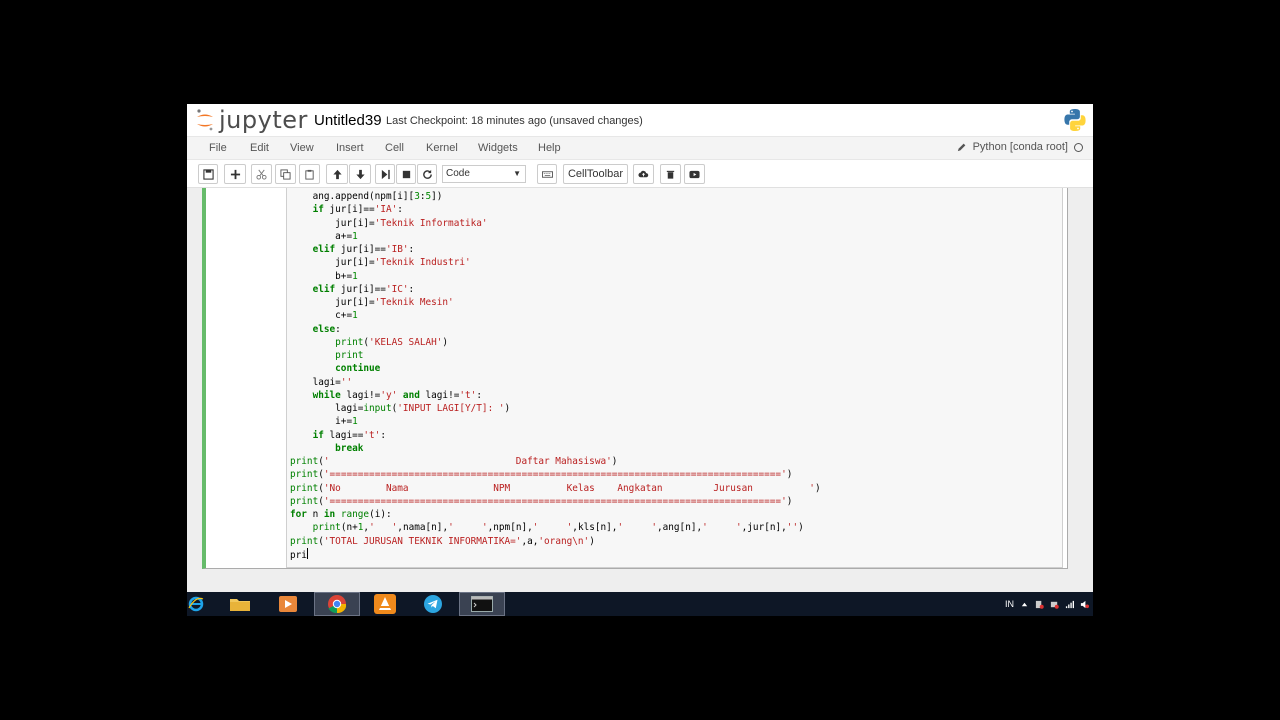  I want to click on youtube-play-icon, so click(694, 174).